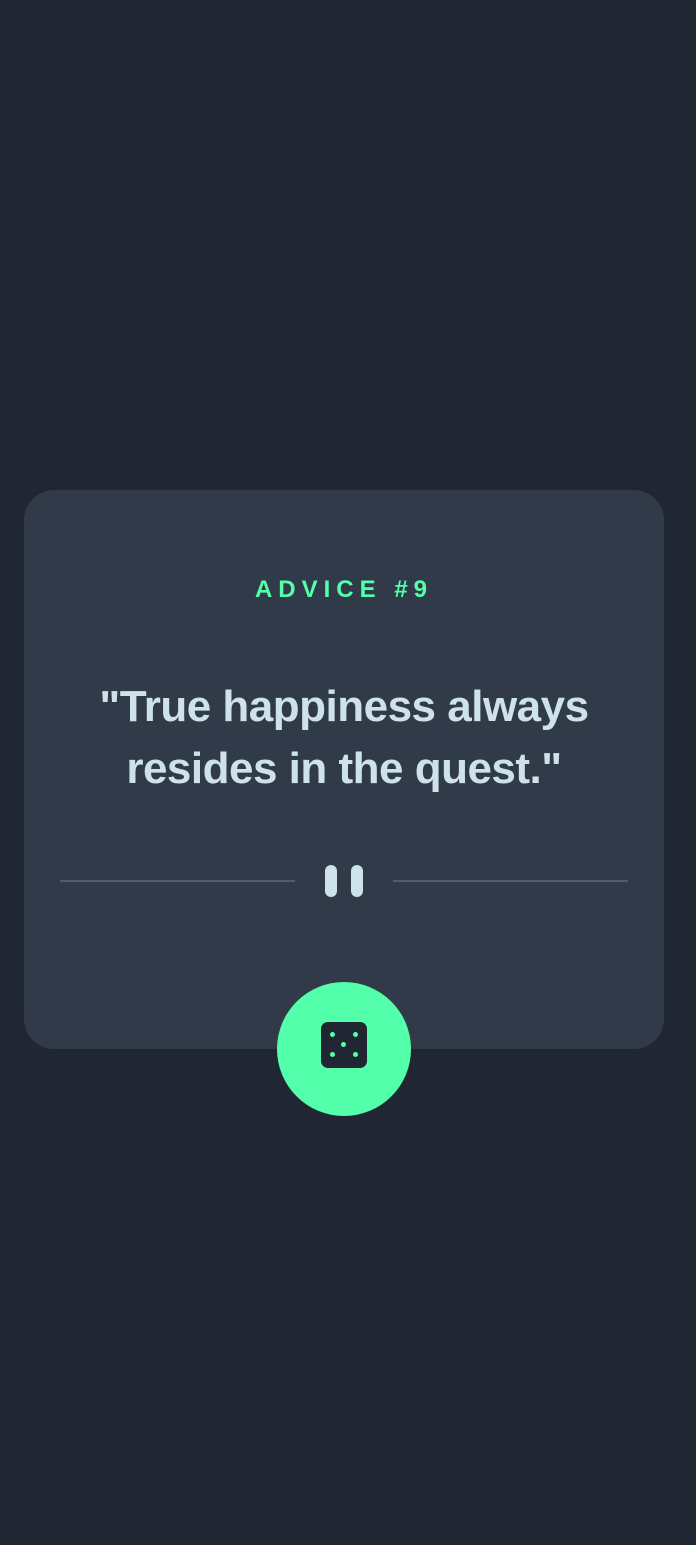 The height and width of the screenshot is (1545, 696). I want to click on advice-id-label: ADVICE #9, so click(344, 589).